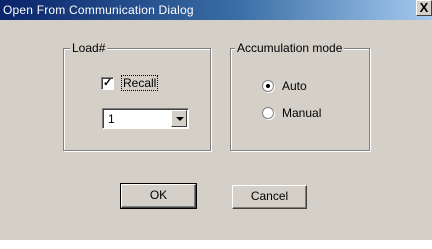 The width and height of the screenshot is (432, 249). Describe the element at coordinates (301, 113) in the screenshot. I see `manual-label: Manual` at that location.